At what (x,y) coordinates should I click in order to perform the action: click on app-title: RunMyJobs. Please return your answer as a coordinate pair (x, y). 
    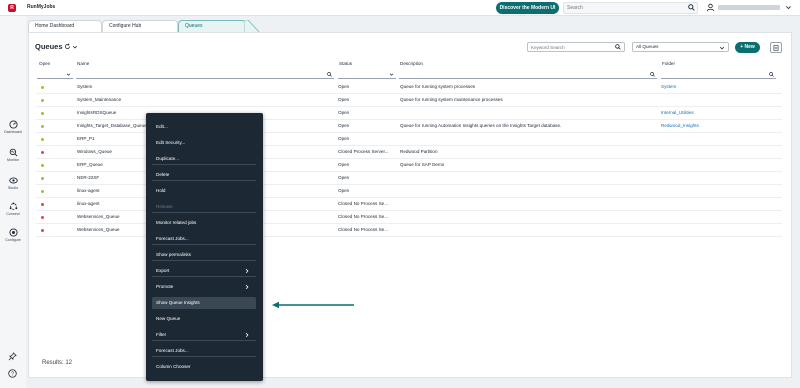
    Looking at the image, I should click on (41, 7).